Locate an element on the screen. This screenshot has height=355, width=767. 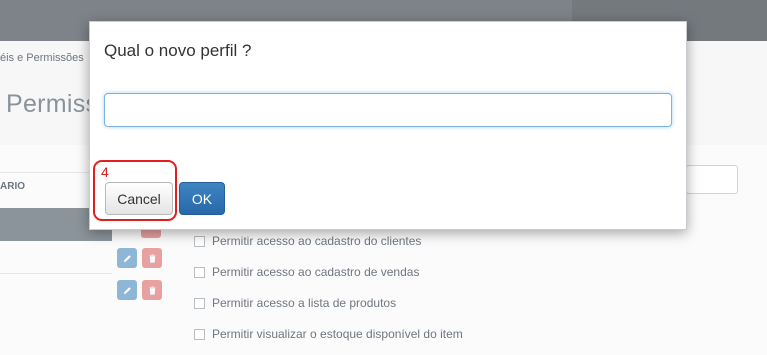
permission-item: Permitir acesso a lista de produtos is located at coordinates (295, 303).